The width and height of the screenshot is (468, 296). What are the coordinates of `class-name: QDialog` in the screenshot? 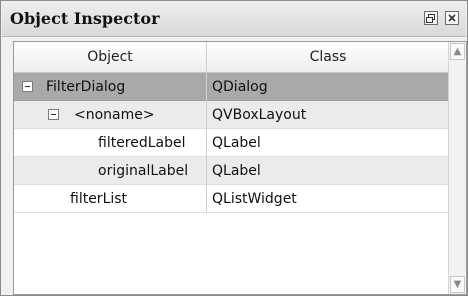 It's located at (240, 87).